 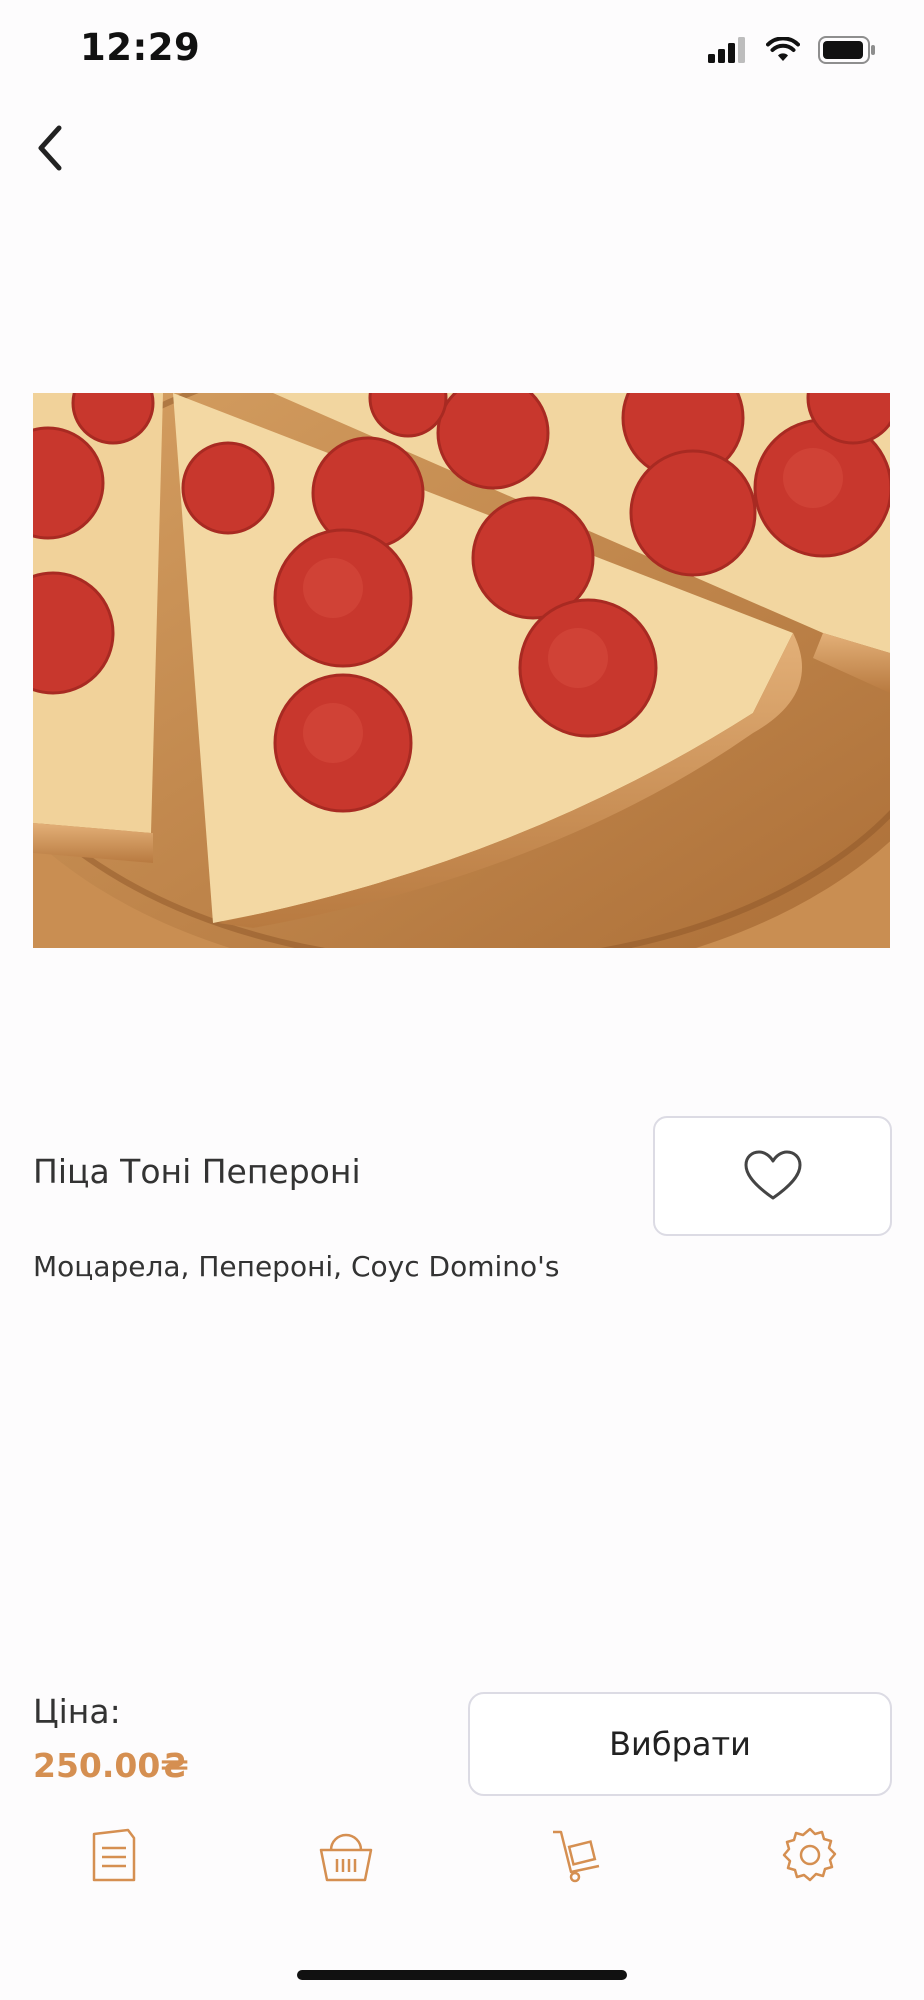 I want to click on product-ingredients: Моцарела, Пепероні, Соус Domino's, so click(x=296, y=1266).